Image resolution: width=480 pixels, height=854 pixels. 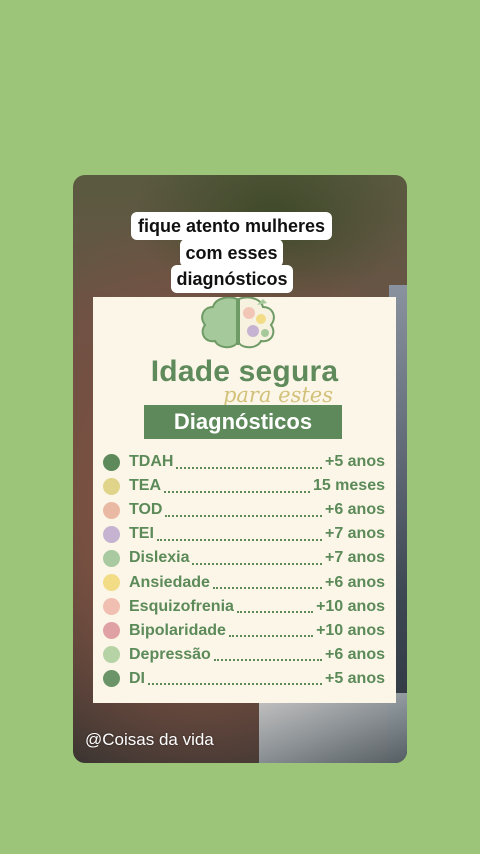 I want to click on diagnosis-name: TDAH, so click(x=151, y=462).